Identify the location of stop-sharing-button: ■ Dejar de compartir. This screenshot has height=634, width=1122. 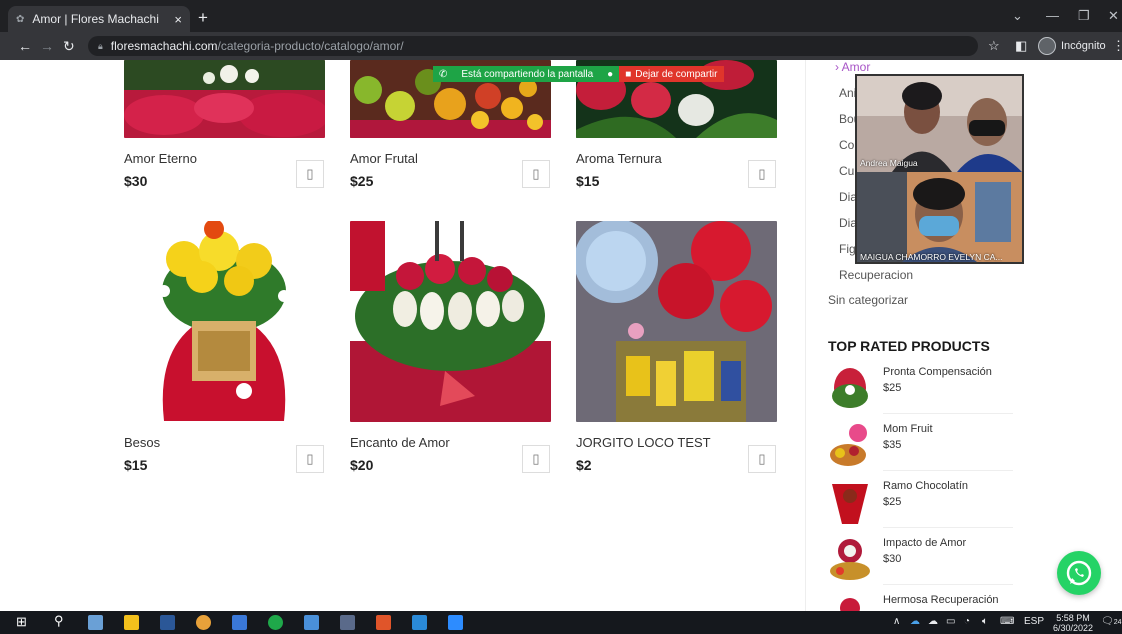
(671, 74).